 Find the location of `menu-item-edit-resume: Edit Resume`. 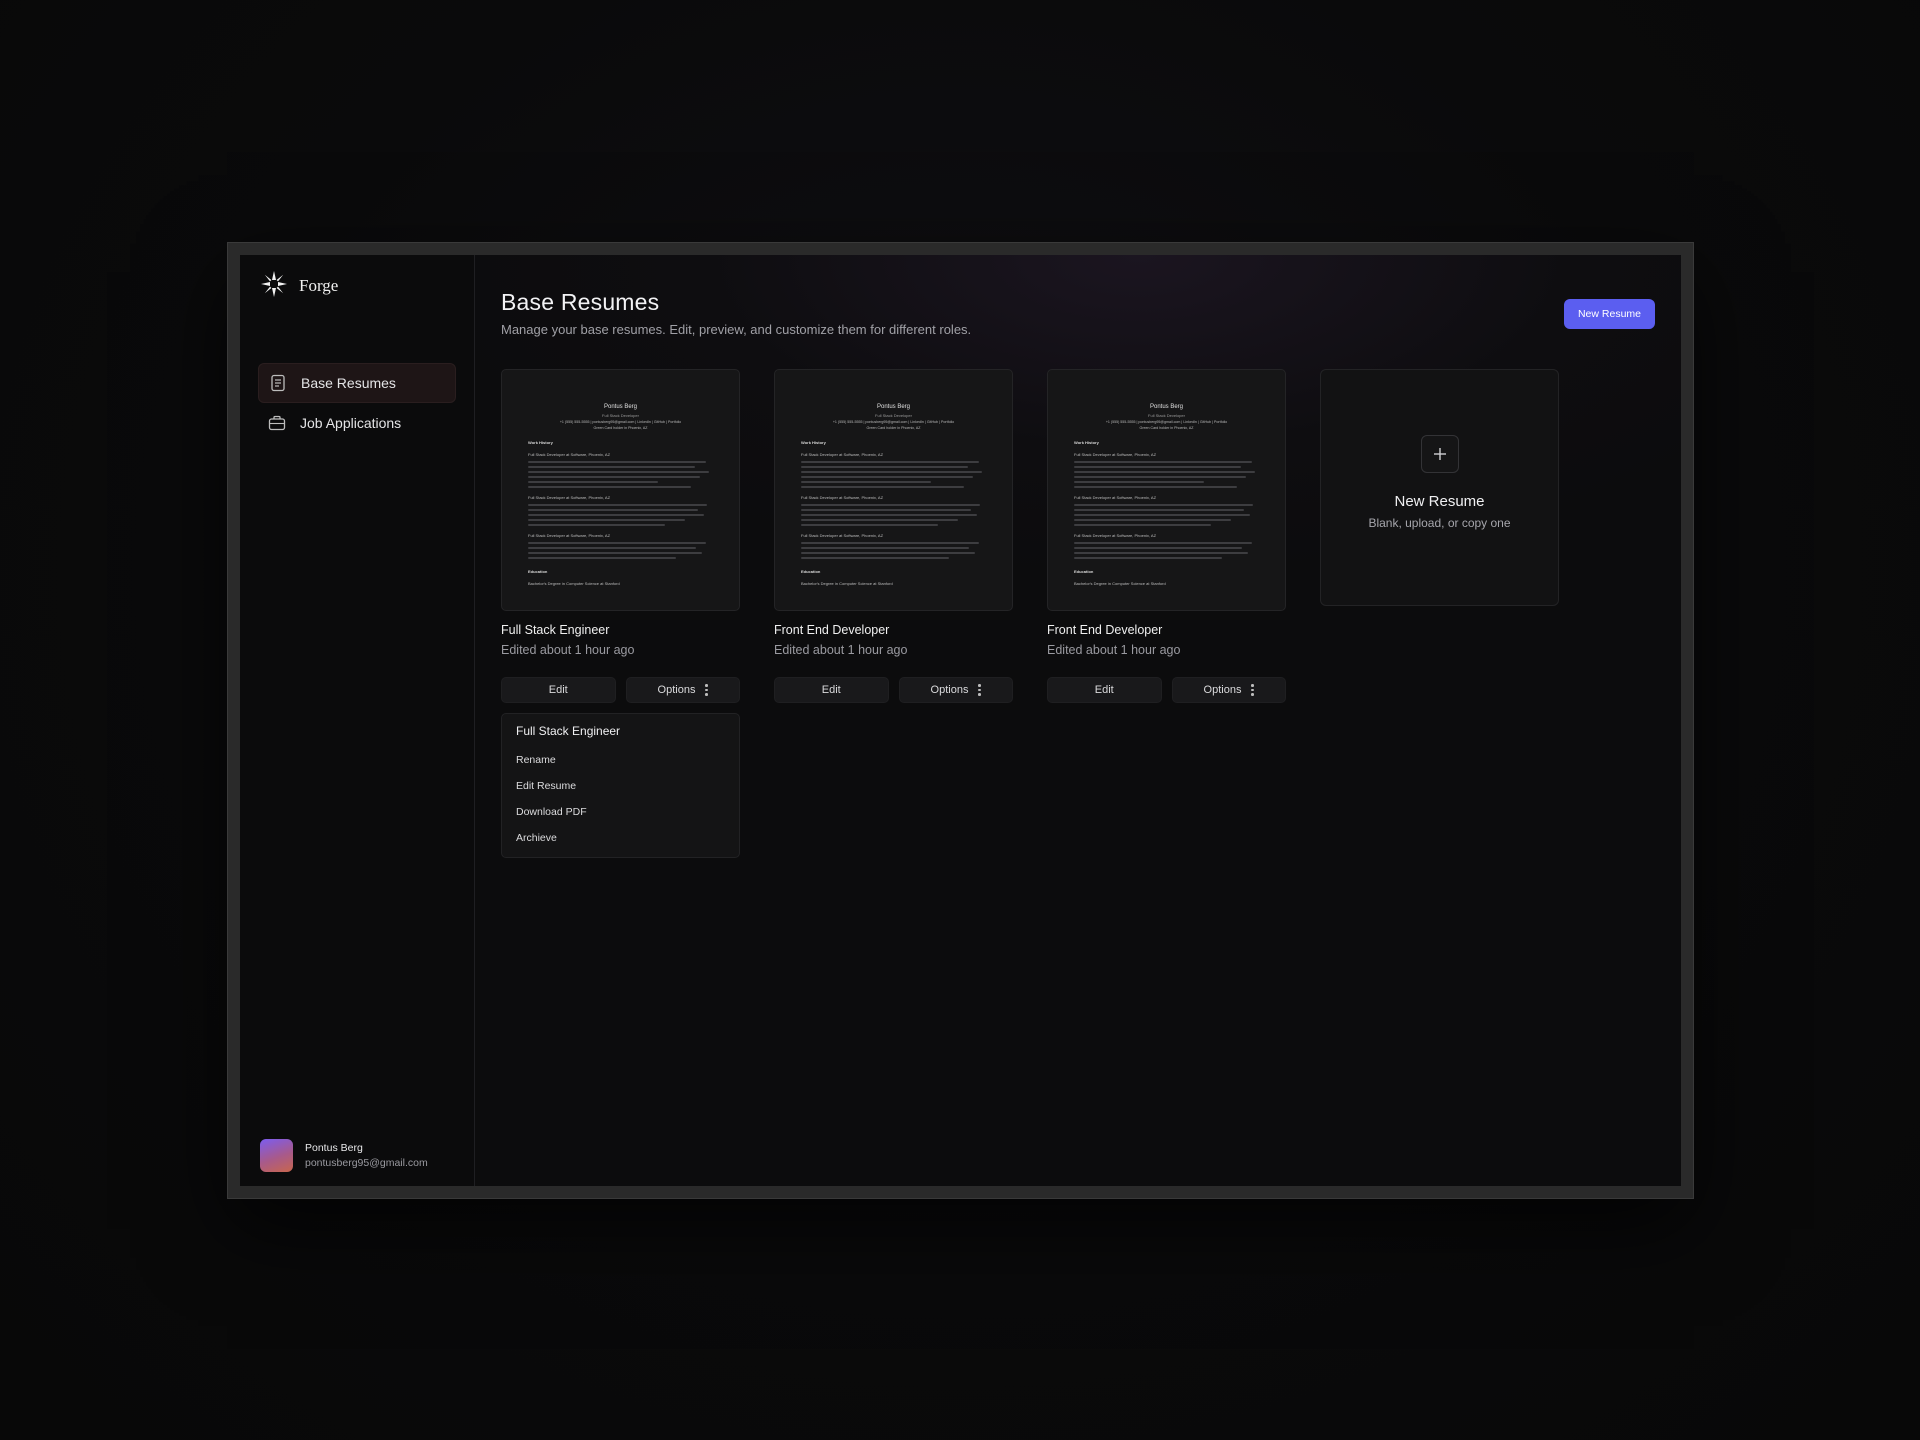

menu-item-edit-resume: Edit Resume is located at coordinates (620, 786).